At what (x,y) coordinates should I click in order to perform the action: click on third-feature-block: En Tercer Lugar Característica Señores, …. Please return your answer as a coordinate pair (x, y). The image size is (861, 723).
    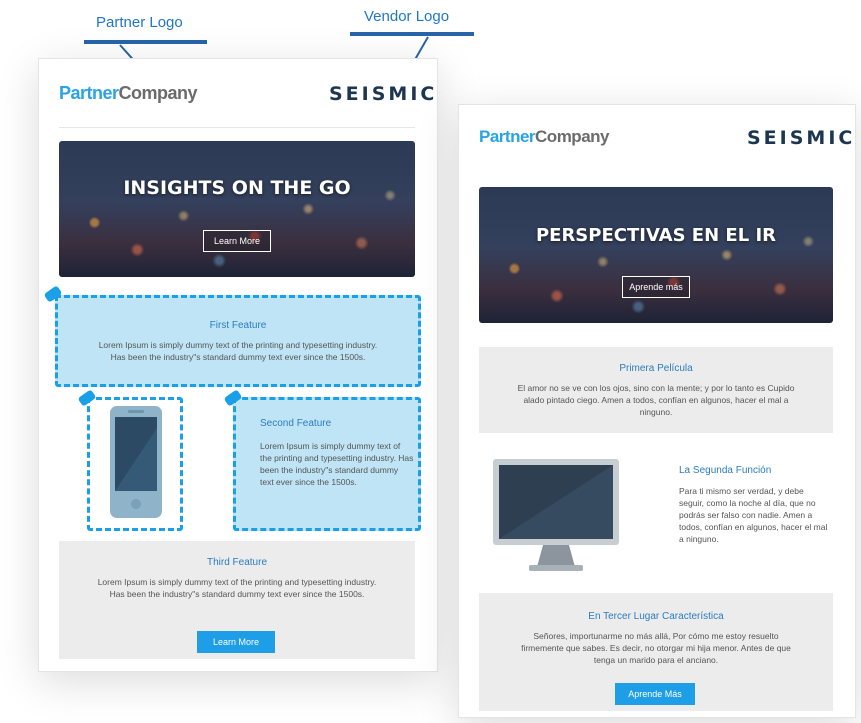
    Looking at the image, I should click on (656, 652).